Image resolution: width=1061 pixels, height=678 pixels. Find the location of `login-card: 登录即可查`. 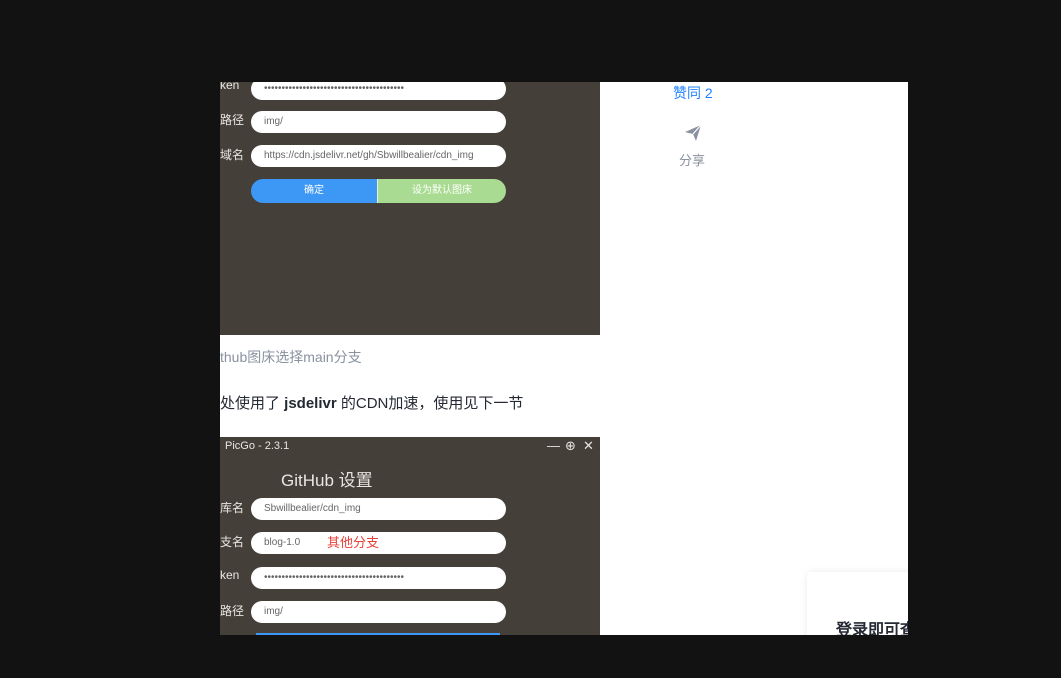

login-card: 登录即可查 is located at coordinates (857, 603).